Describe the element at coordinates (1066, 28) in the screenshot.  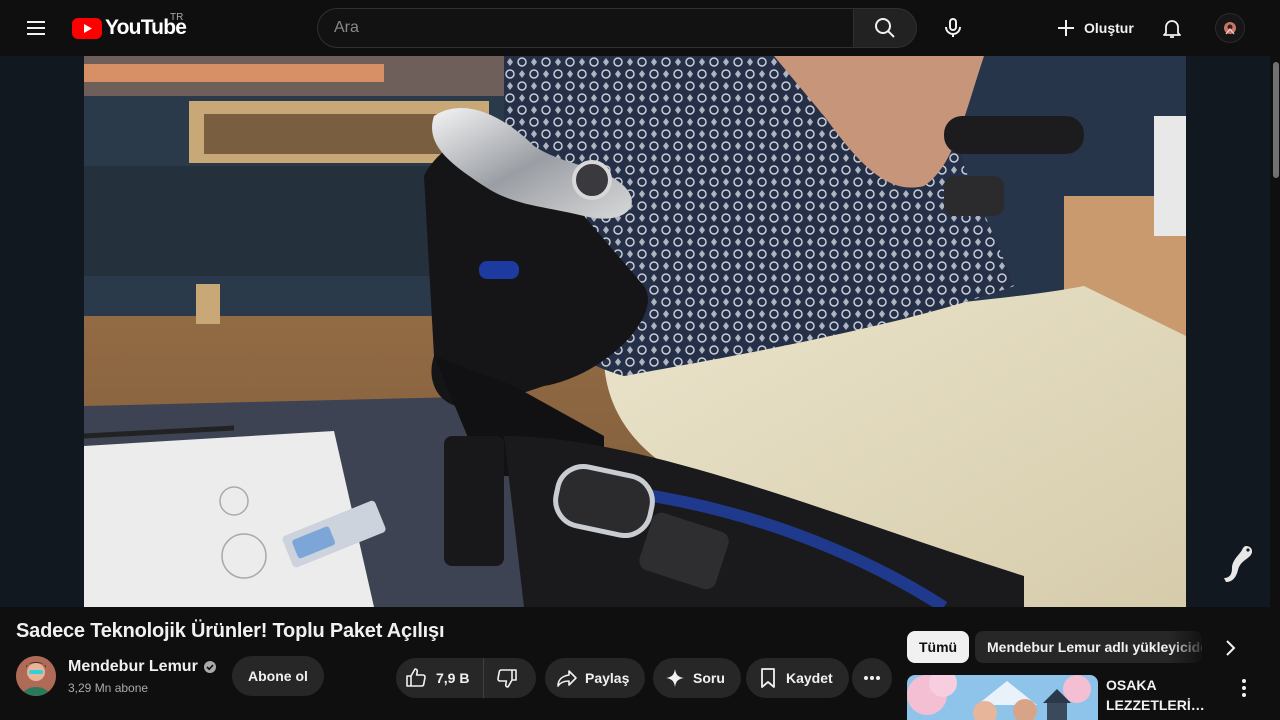
I see `plus-icon` at that location.